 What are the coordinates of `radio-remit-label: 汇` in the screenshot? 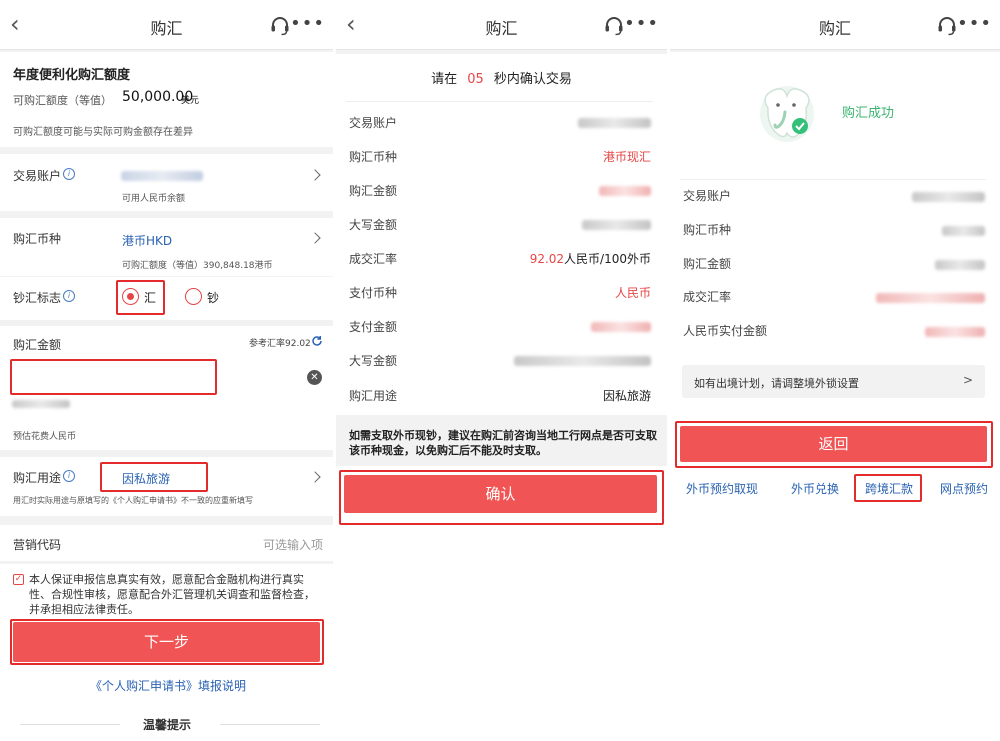 It's located at (150, 298).